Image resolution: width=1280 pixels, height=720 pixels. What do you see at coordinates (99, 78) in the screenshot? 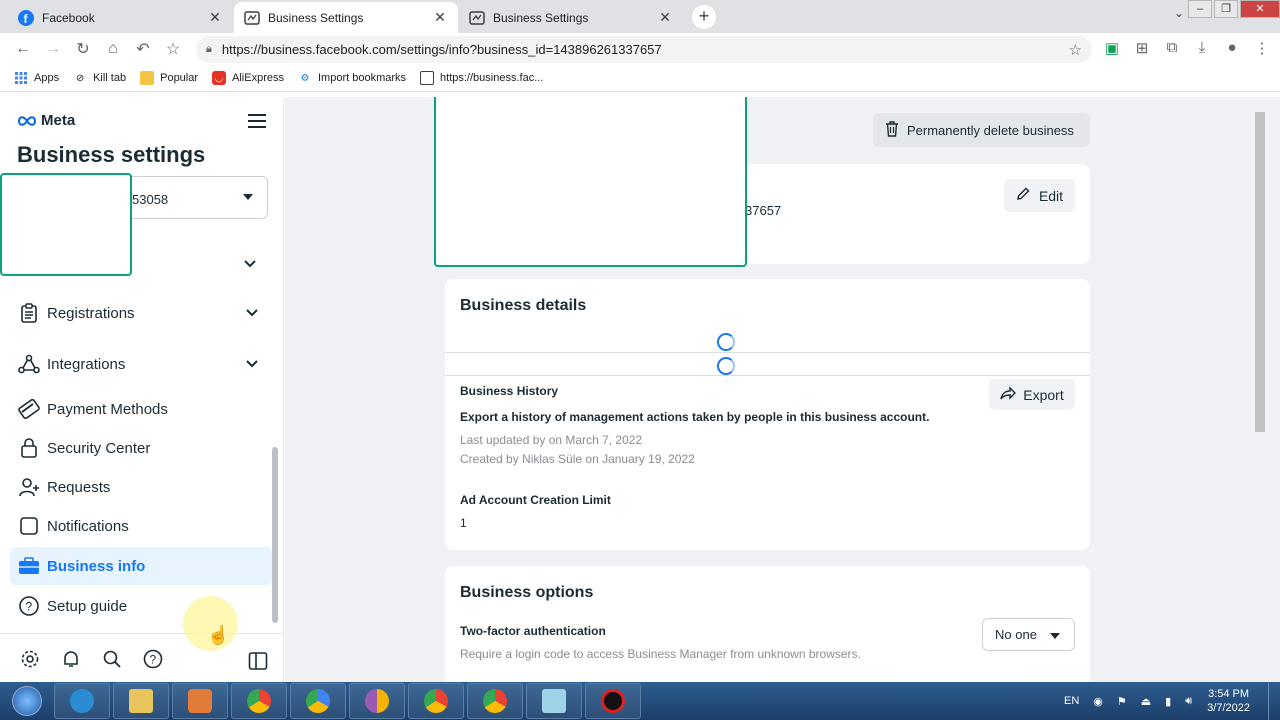
I see `bookmark-kill-tab: ⊘ Kill tab` at bounding box center [99, 78].